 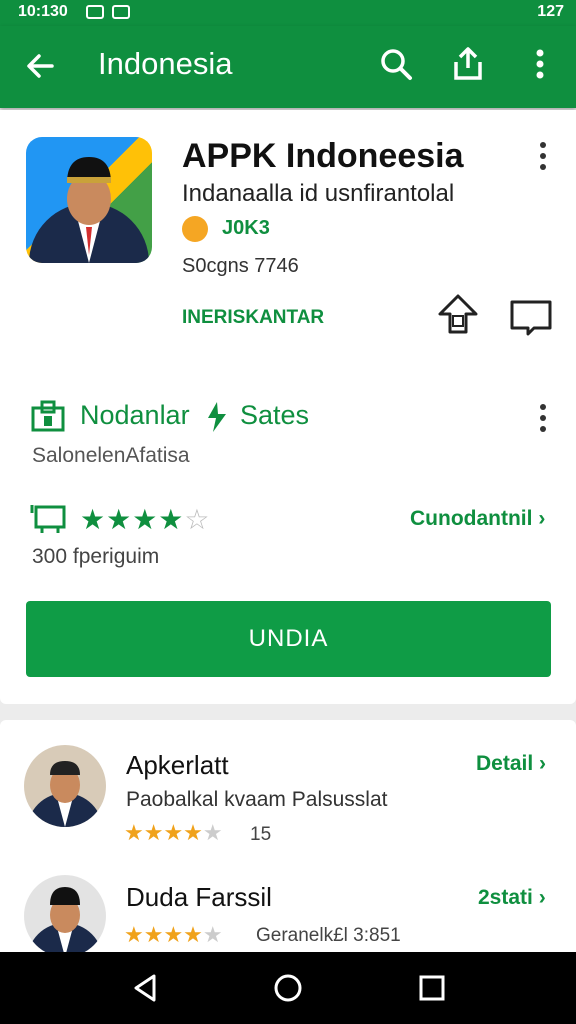 I want to click on system-nav-bar, so click(x=288, y=988).